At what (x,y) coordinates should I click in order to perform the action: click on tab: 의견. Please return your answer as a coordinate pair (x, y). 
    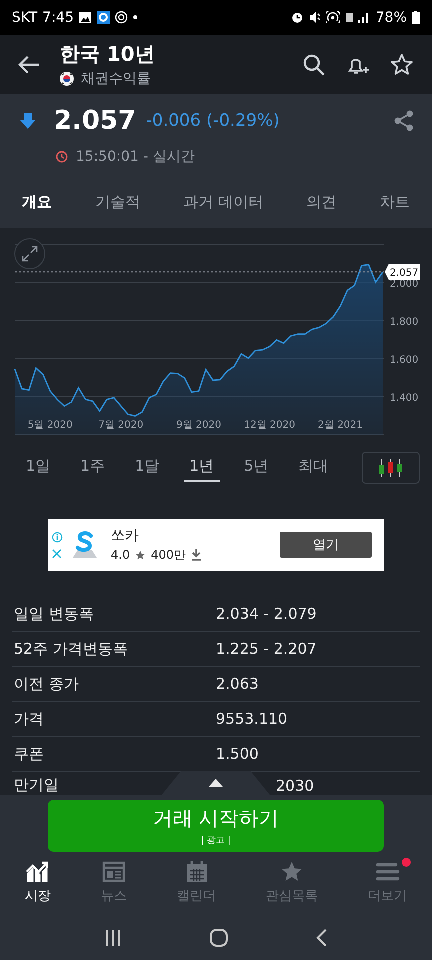
    Looking at the image, I should click on (321, 202).